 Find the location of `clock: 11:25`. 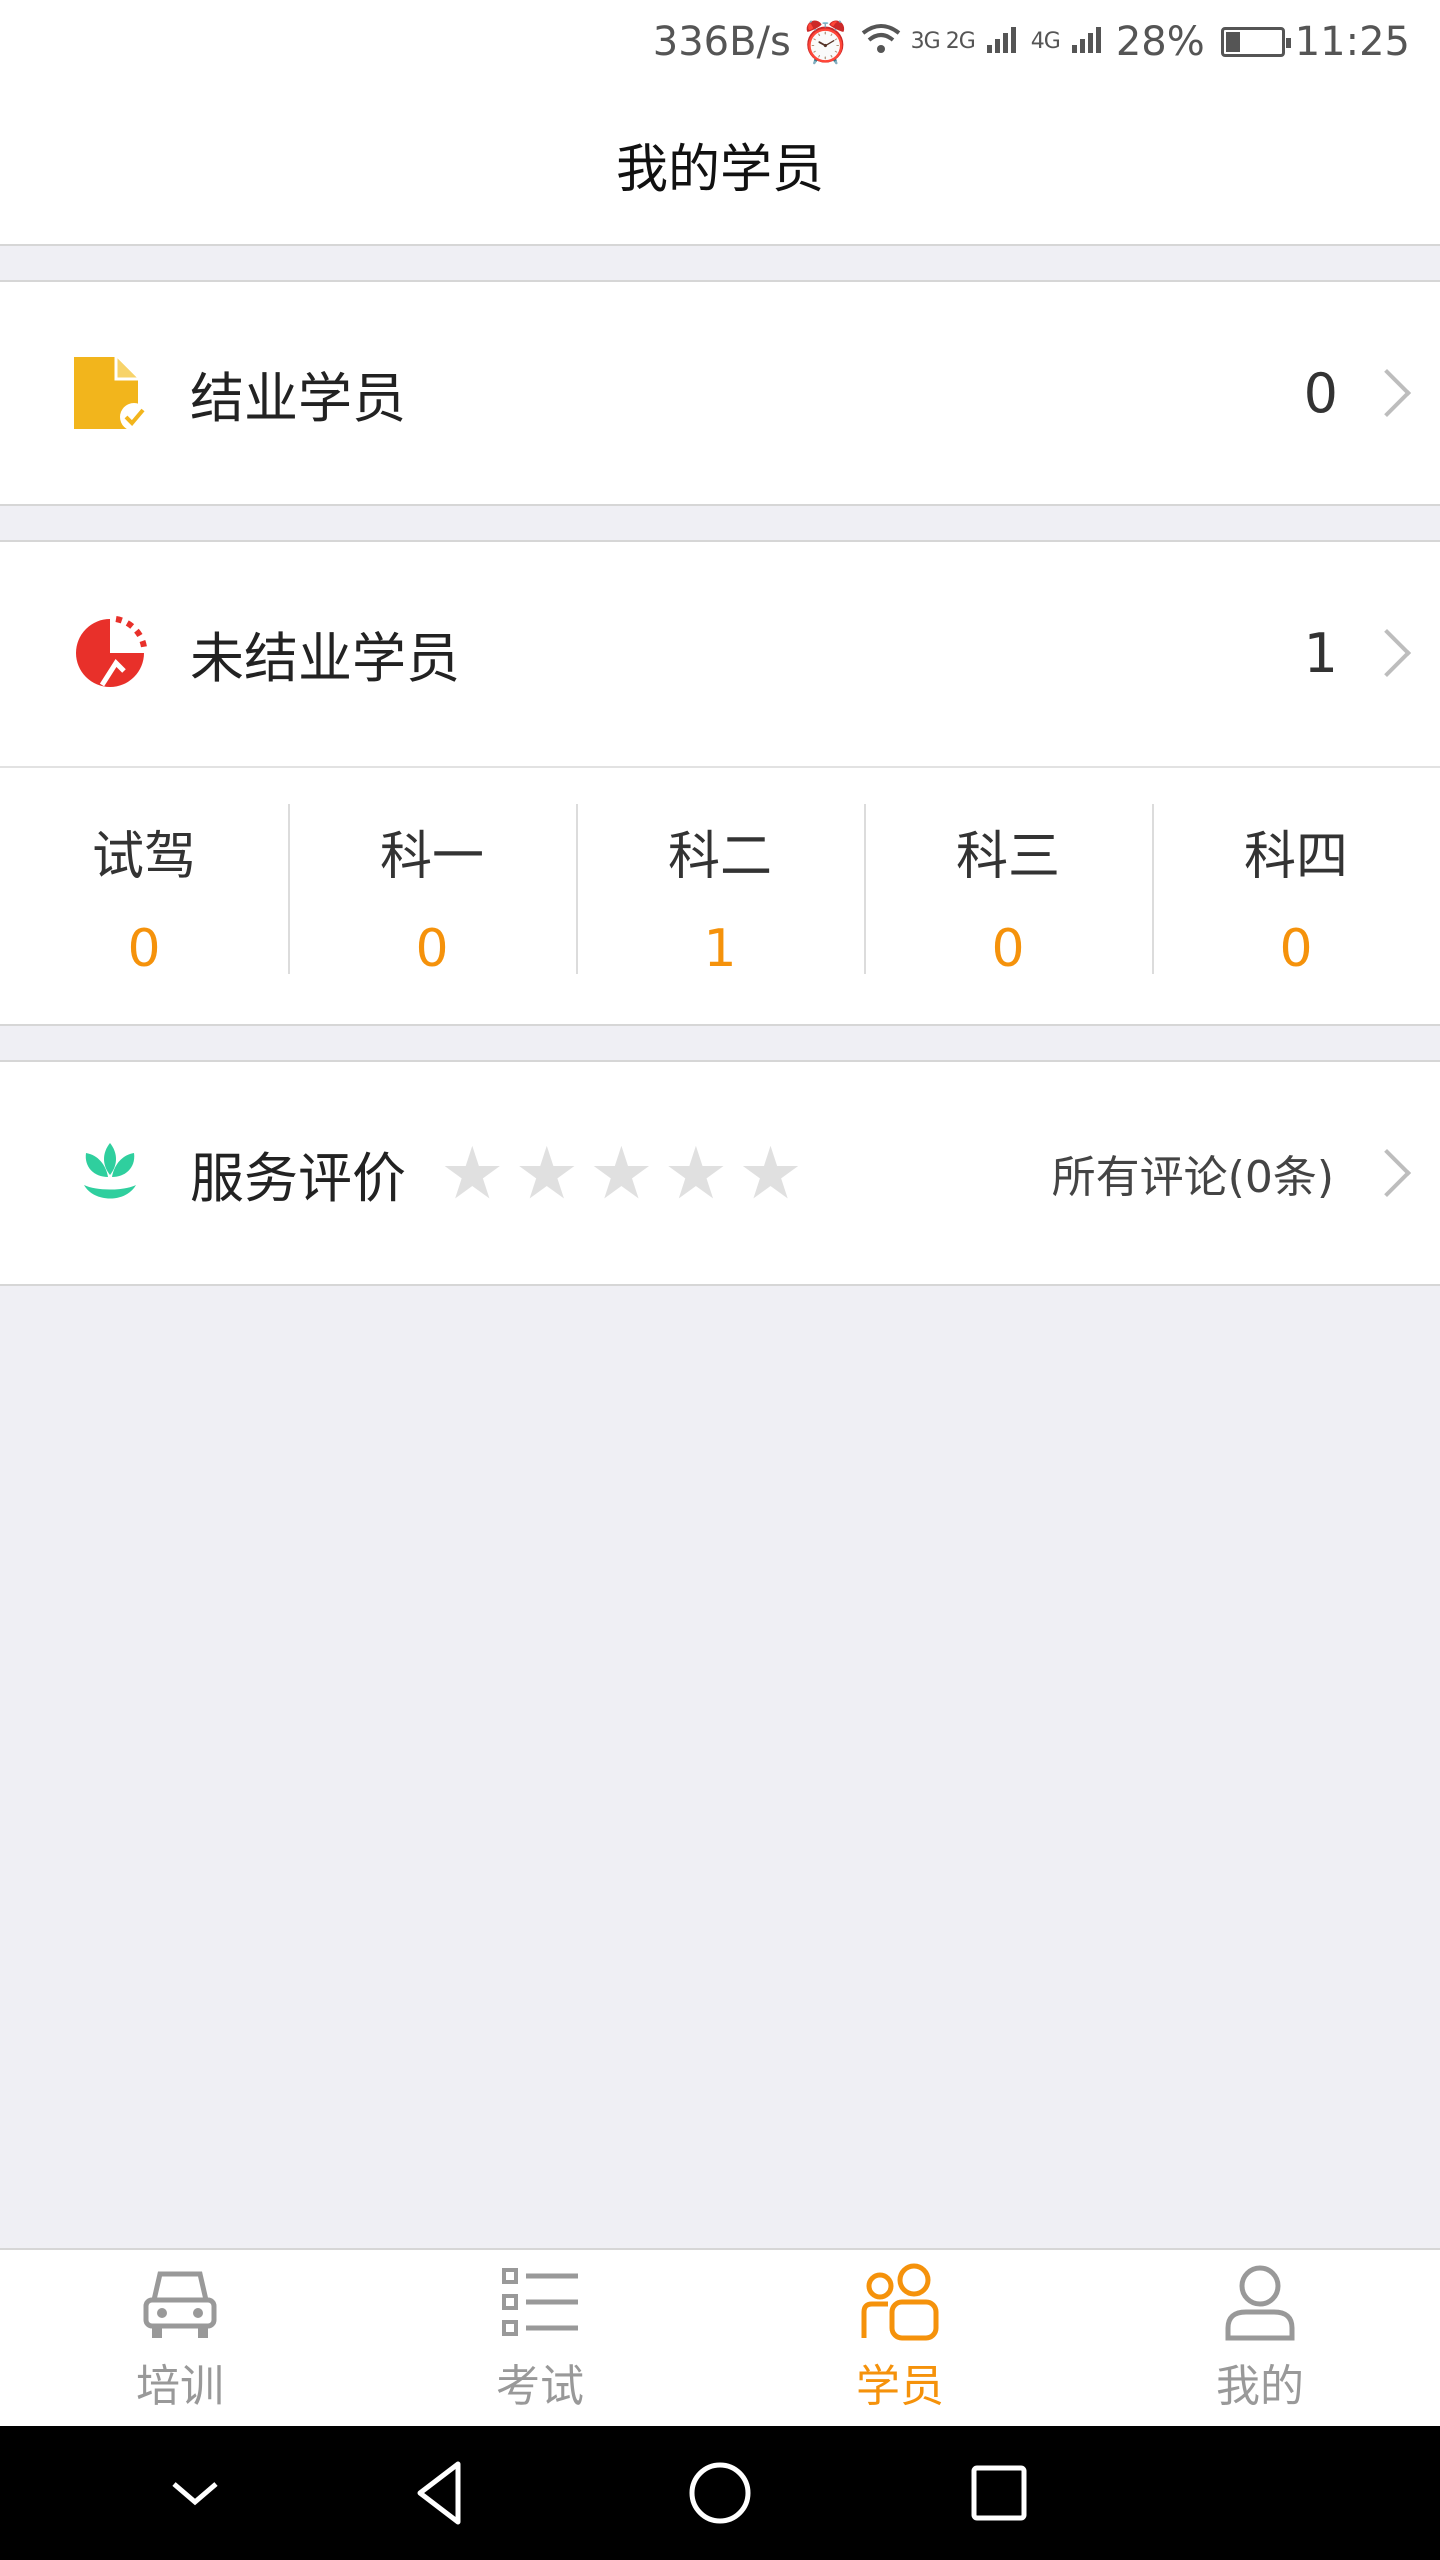

clock: 11:25 is located at coordinates (1352, 42).